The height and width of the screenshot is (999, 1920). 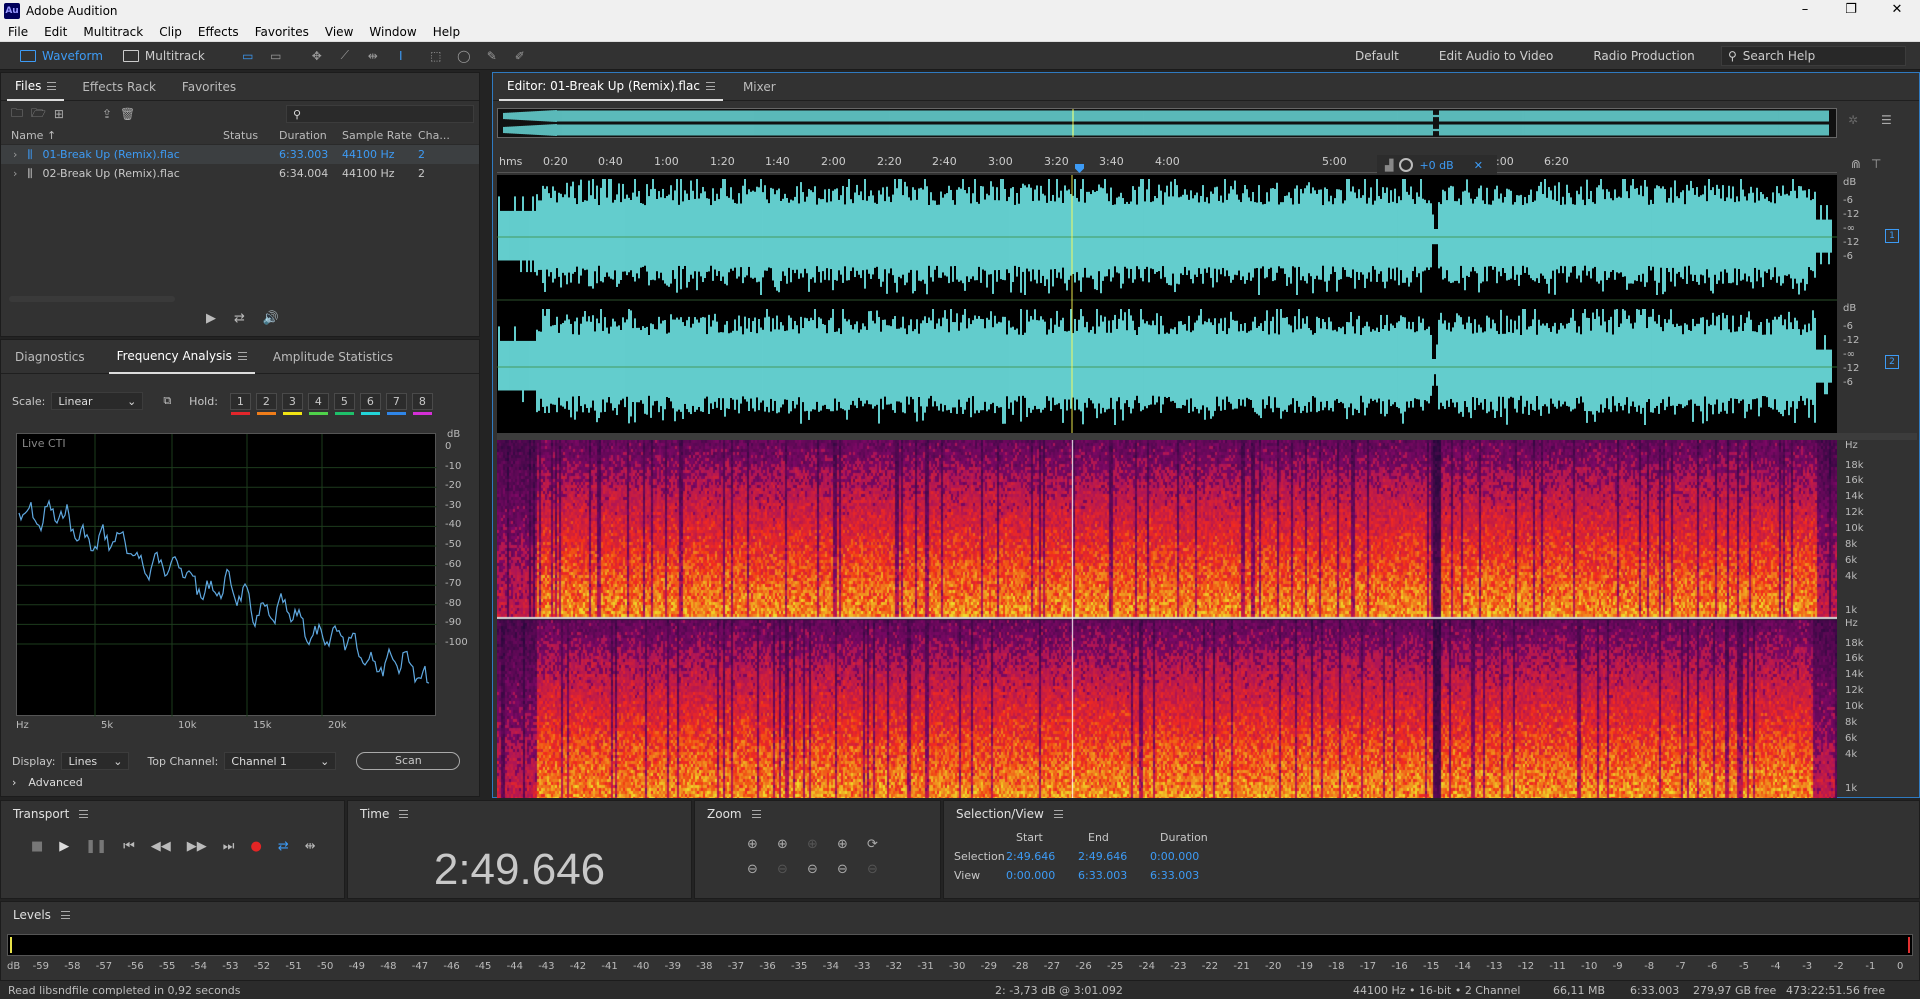 I want to click on files-search-input: ⚲, so click(x=380, y=114).